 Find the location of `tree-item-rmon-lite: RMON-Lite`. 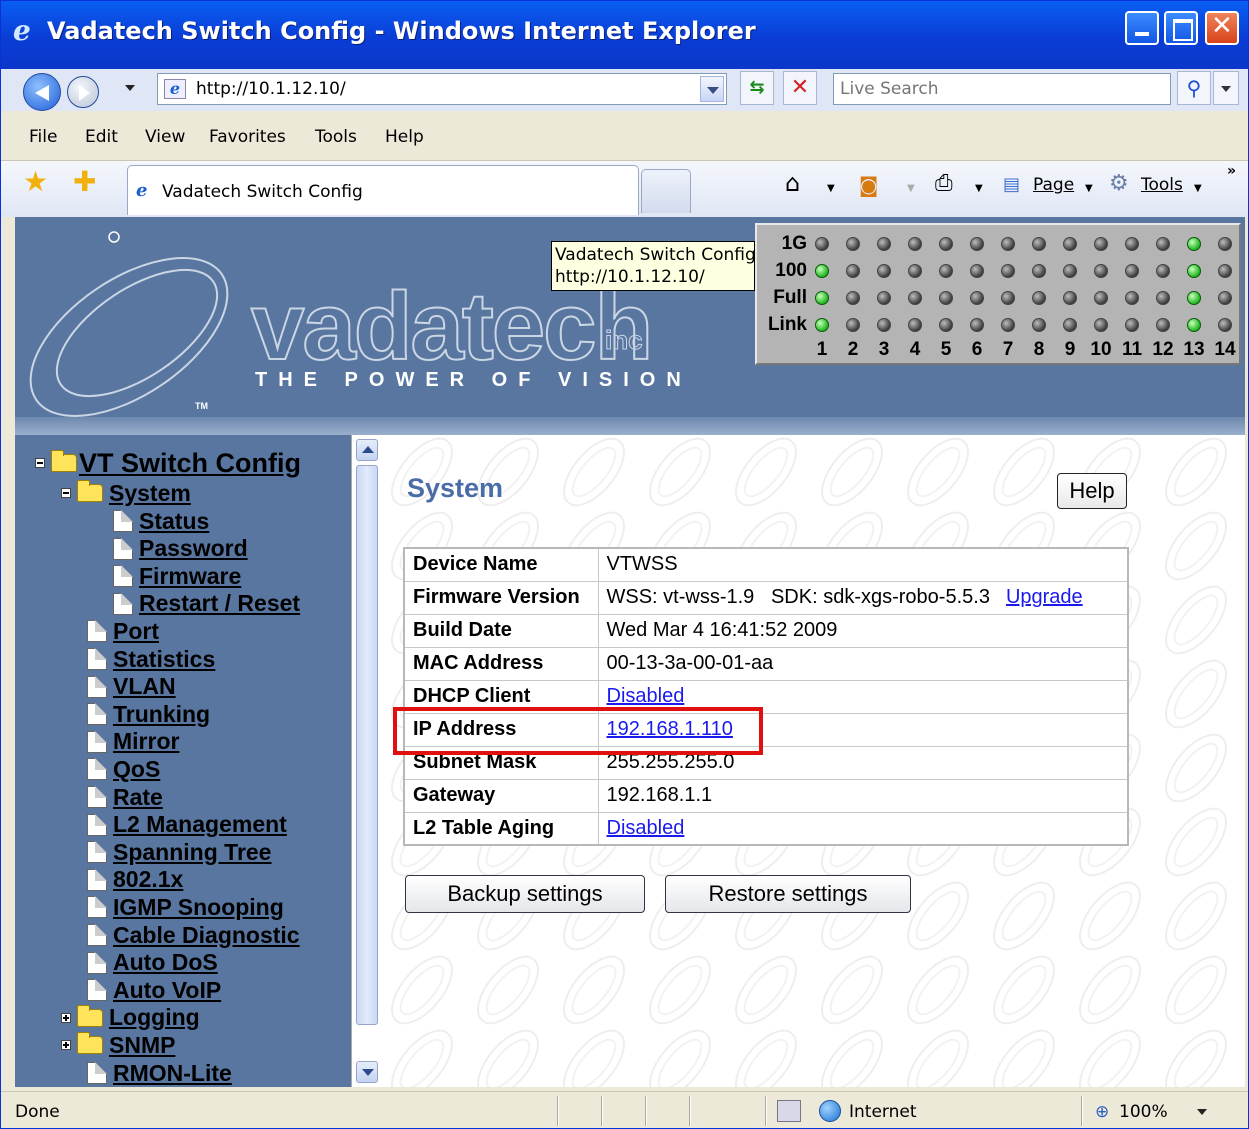

tree-item-rmon-lite: RMON-Lite is located at coordinates (159, 1073).